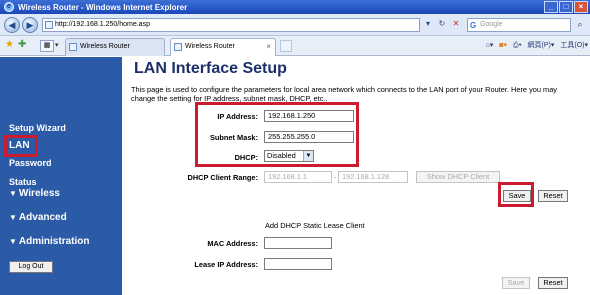 The image size is (590, 295). Describe the element at coordinates (517, 46) in the screenshot. I see `print-icon: ⎙▾` at that location.